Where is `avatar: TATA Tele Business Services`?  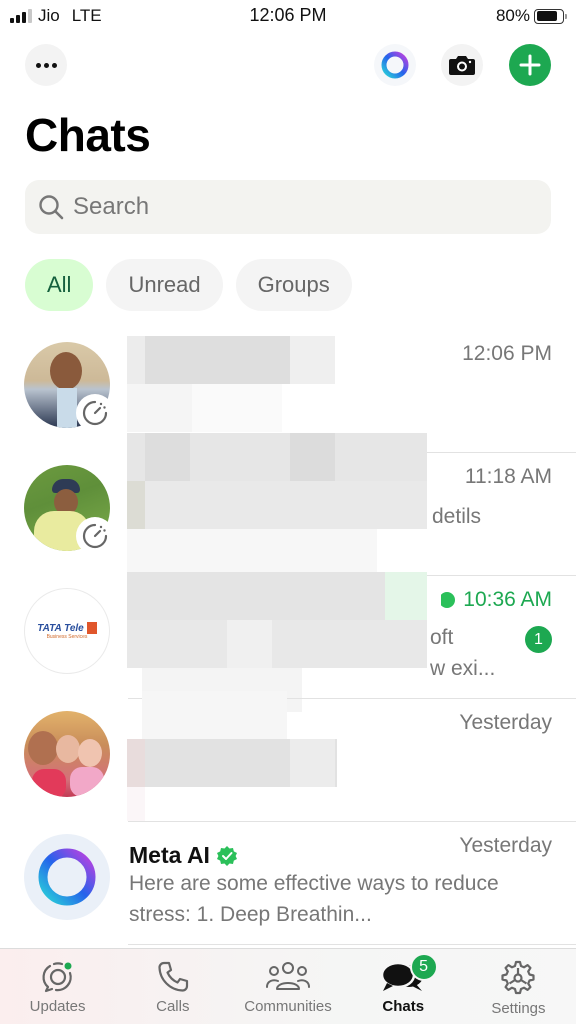
avatar: TATA Tele Business Services is located at coordinates (67, 631).